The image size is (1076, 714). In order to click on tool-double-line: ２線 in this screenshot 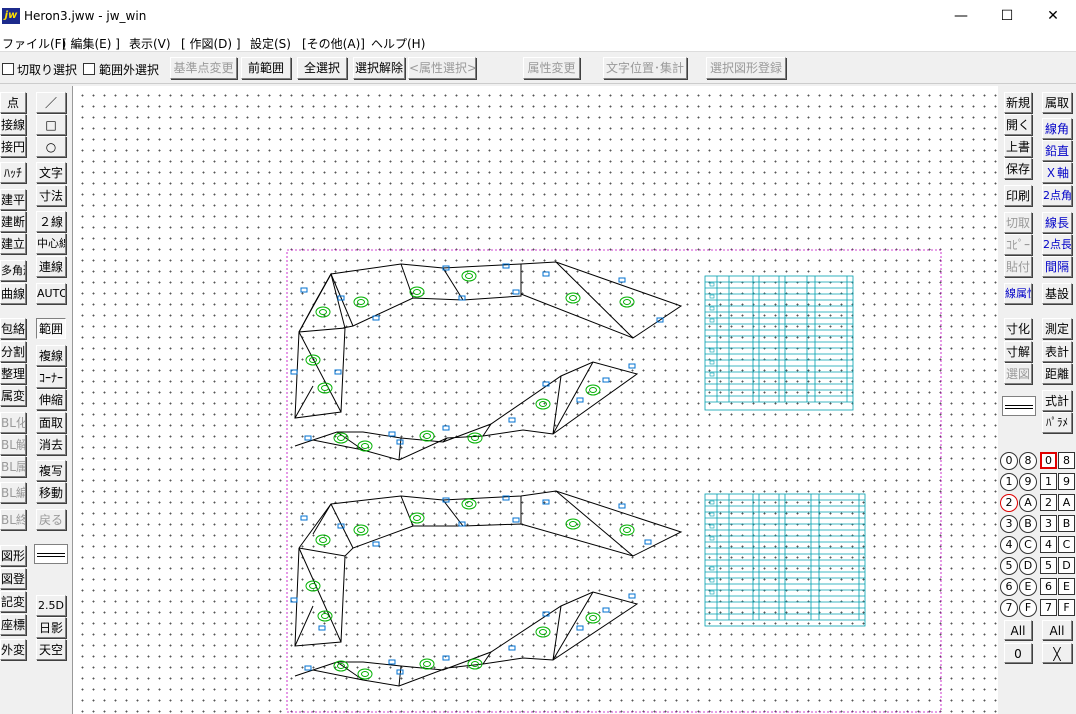, I will do `click(51, 221)`.